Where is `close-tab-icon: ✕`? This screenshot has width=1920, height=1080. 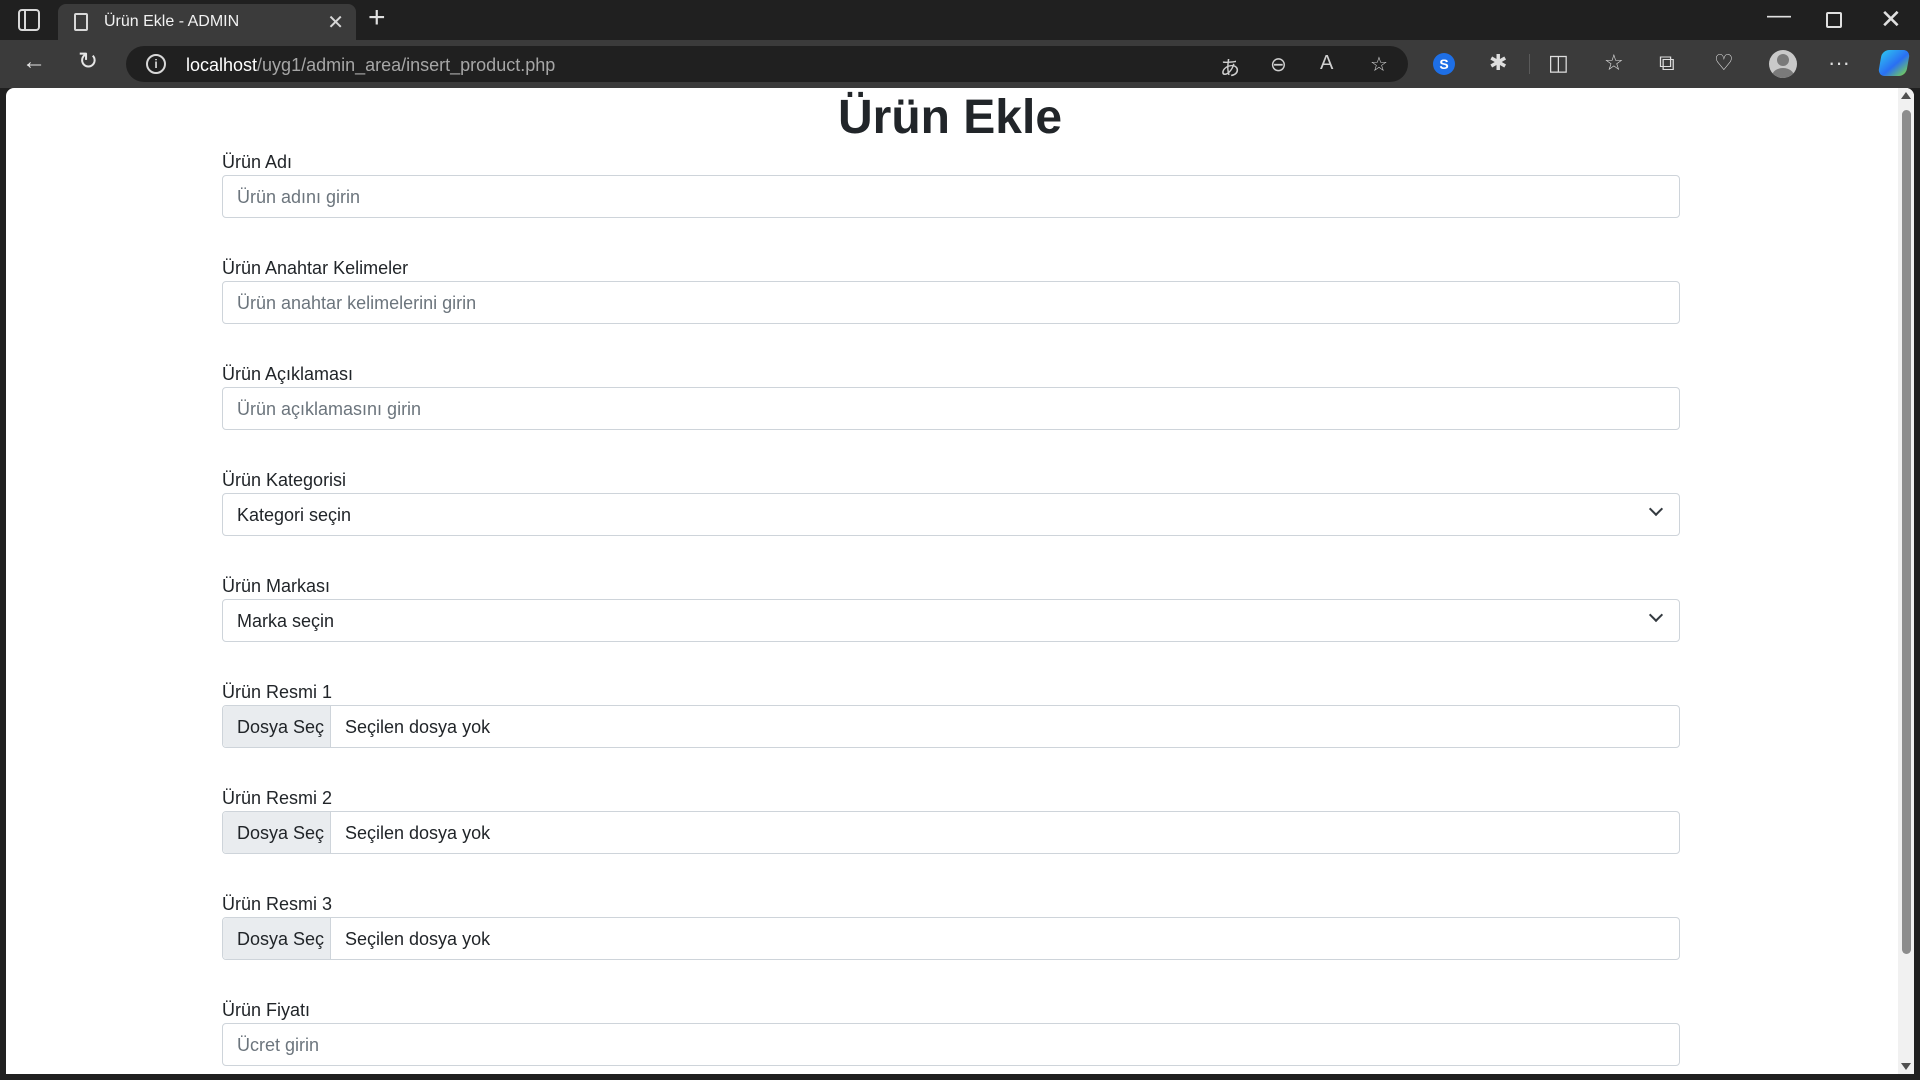 close-tab-icon: ✕ is located at coordinates (335, 22).